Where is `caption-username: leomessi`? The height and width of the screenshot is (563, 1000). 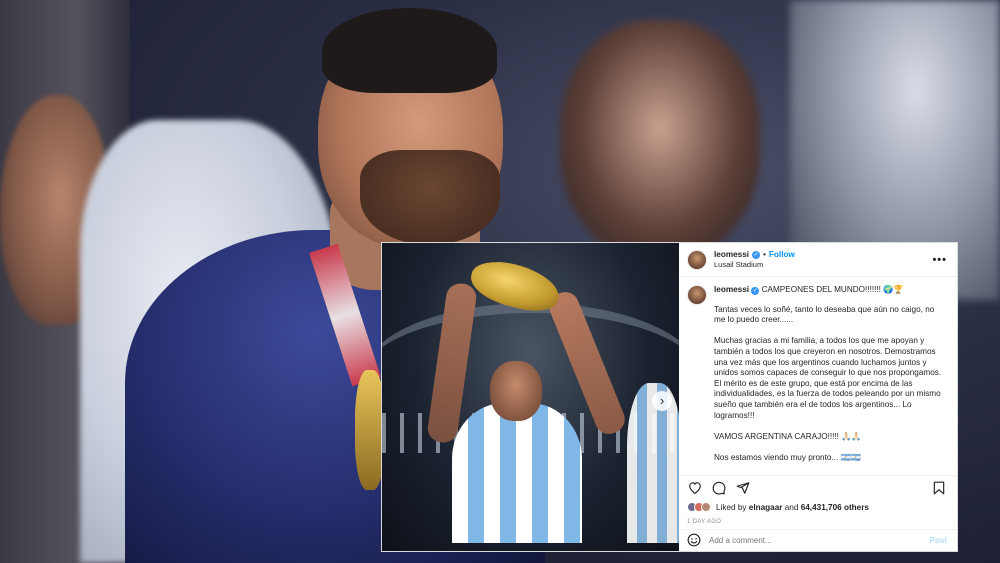
caption-username: leomessi is located at coordinates (731, 289).